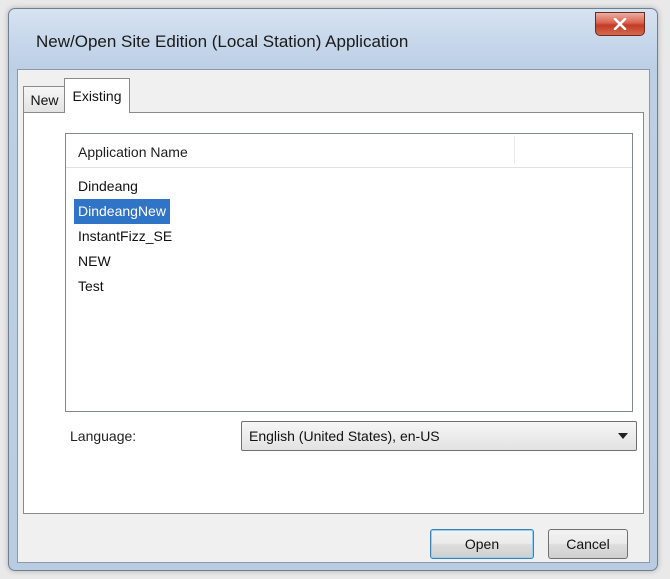  Describe the element at coordinates (588, 544) in the screenshot. I see `cancel-button: Cancel` at that location.